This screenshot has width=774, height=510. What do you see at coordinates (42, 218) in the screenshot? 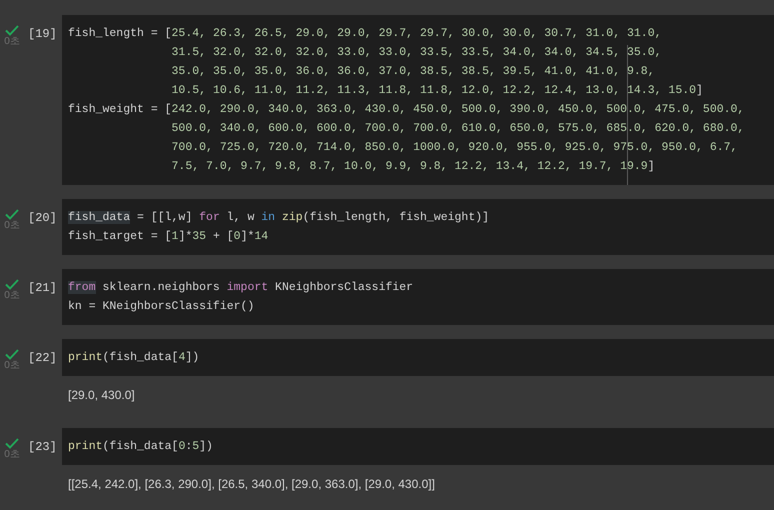
I see `execution-count: [20]` at bounding box center [42, 218].